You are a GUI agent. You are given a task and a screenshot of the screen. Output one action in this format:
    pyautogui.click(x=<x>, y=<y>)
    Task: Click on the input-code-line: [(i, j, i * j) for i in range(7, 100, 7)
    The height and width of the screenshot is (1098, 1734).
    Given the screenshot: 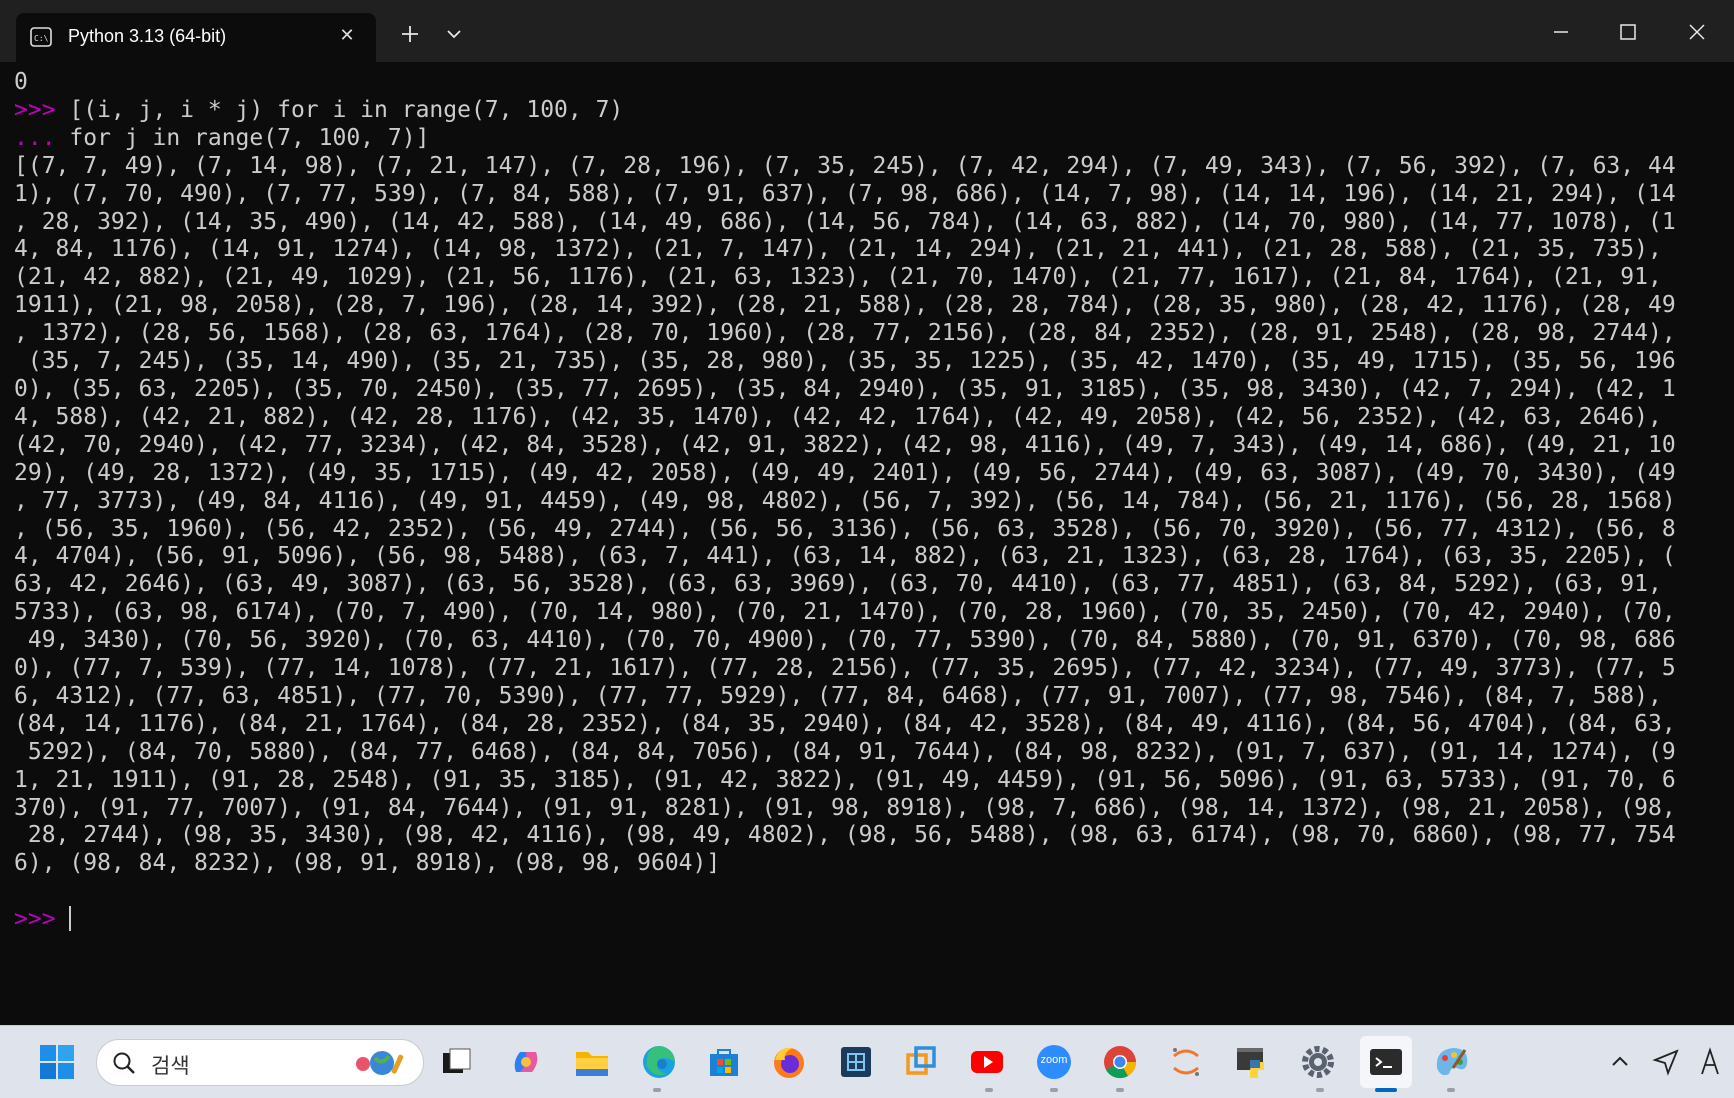 What is the action you would take?
    pyautogui.click(x=346, y=109)
    